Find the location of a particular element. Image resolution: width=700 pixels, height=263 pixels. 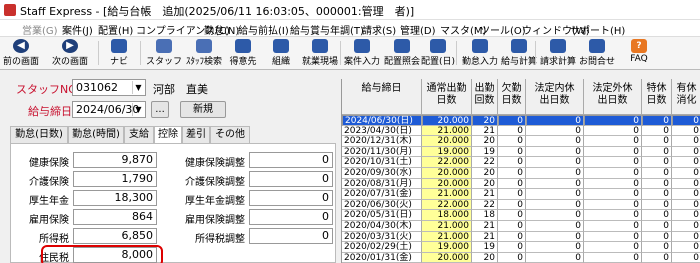

grid-date-cell: 2020/07/31(金) is located at coordinates (382, 194).